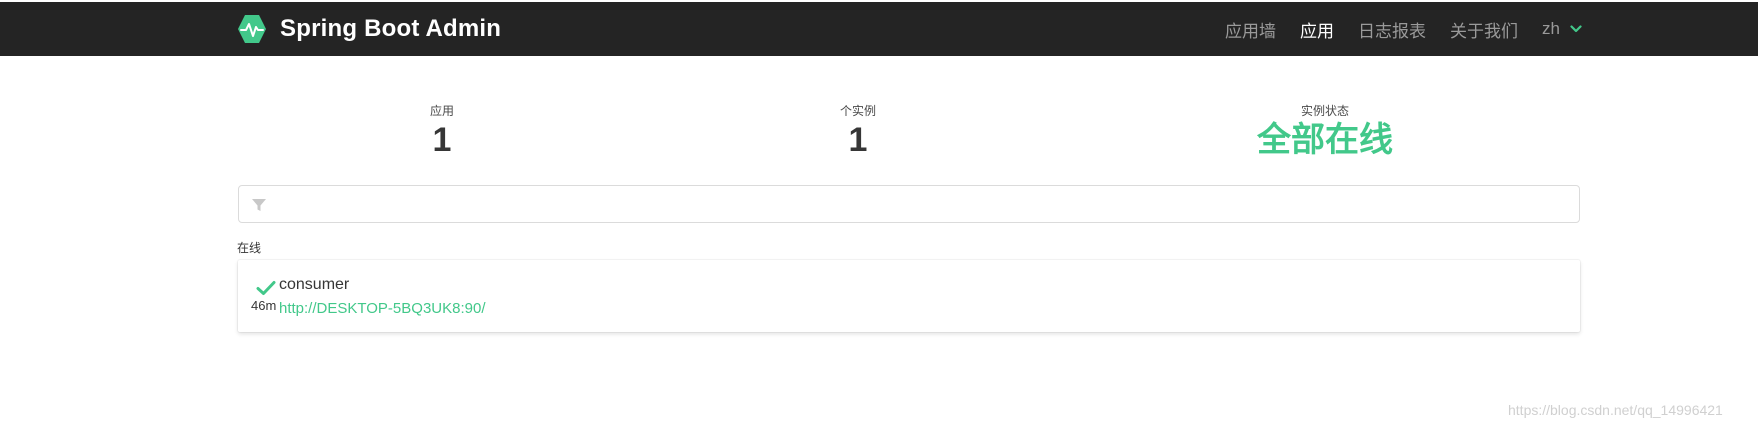 This screenshot has width=1758, height=429. I want to click on stat-instances: 个实例 1, so click(858, 132).